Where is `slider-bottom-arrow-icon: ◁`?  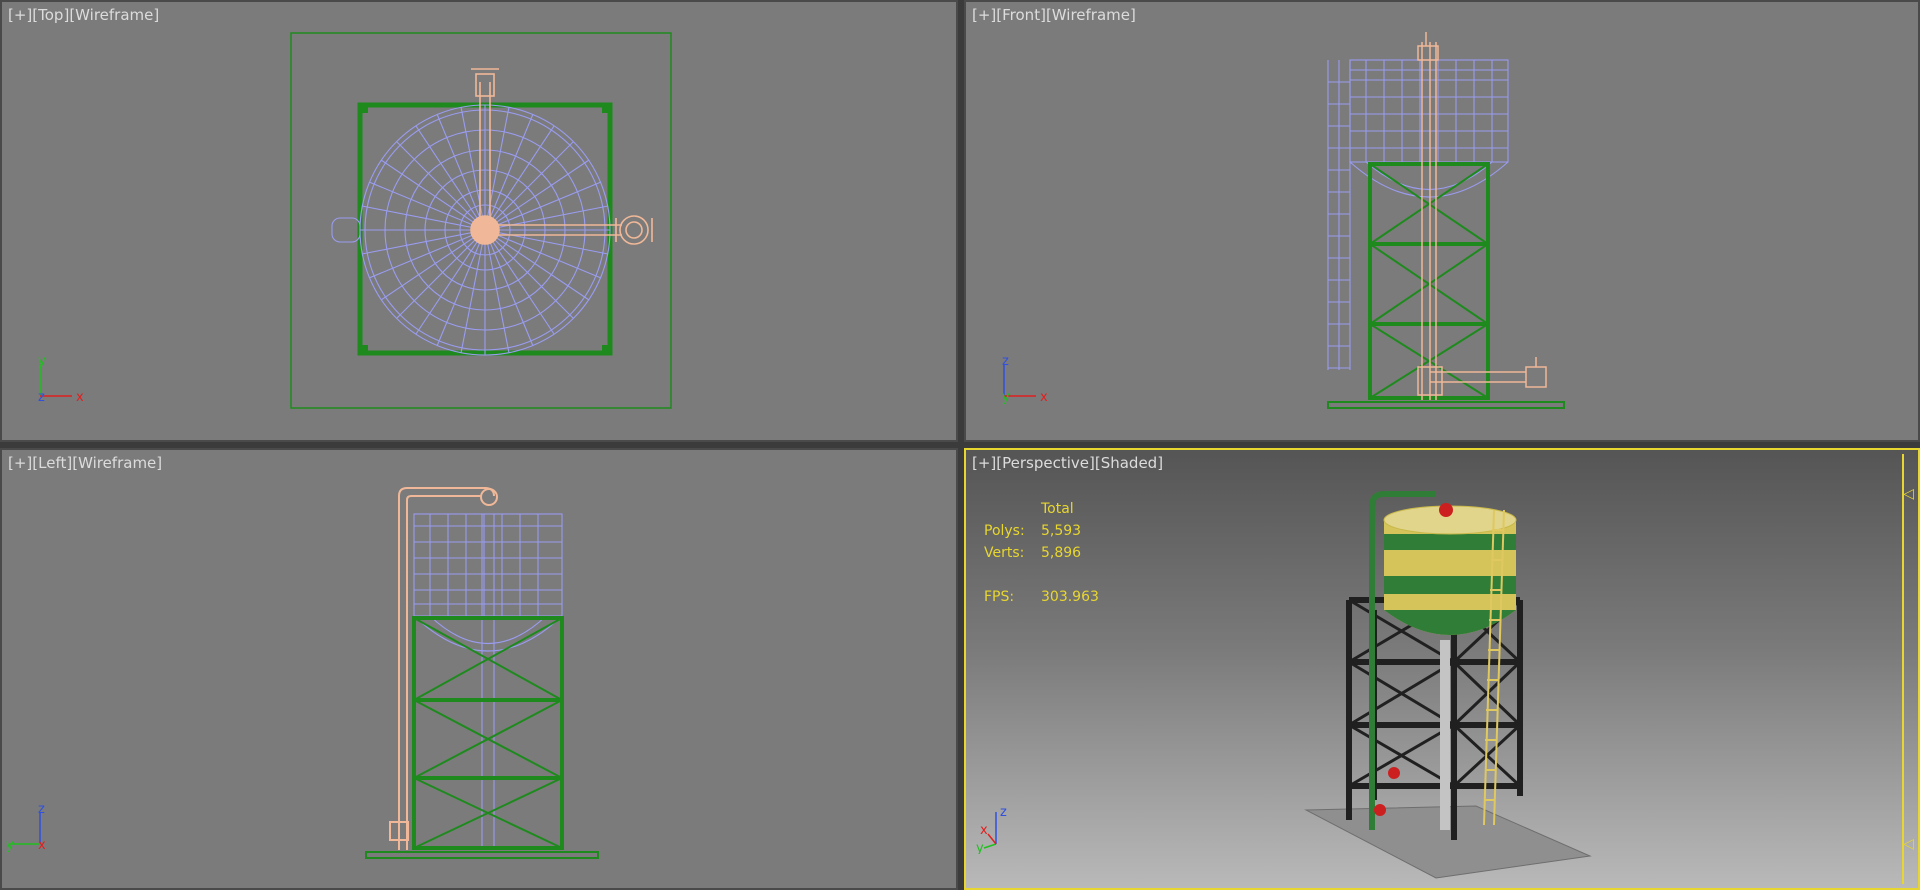 slider-bottom-arrow-icon: ◁ is located at coordinates (1908, 844).